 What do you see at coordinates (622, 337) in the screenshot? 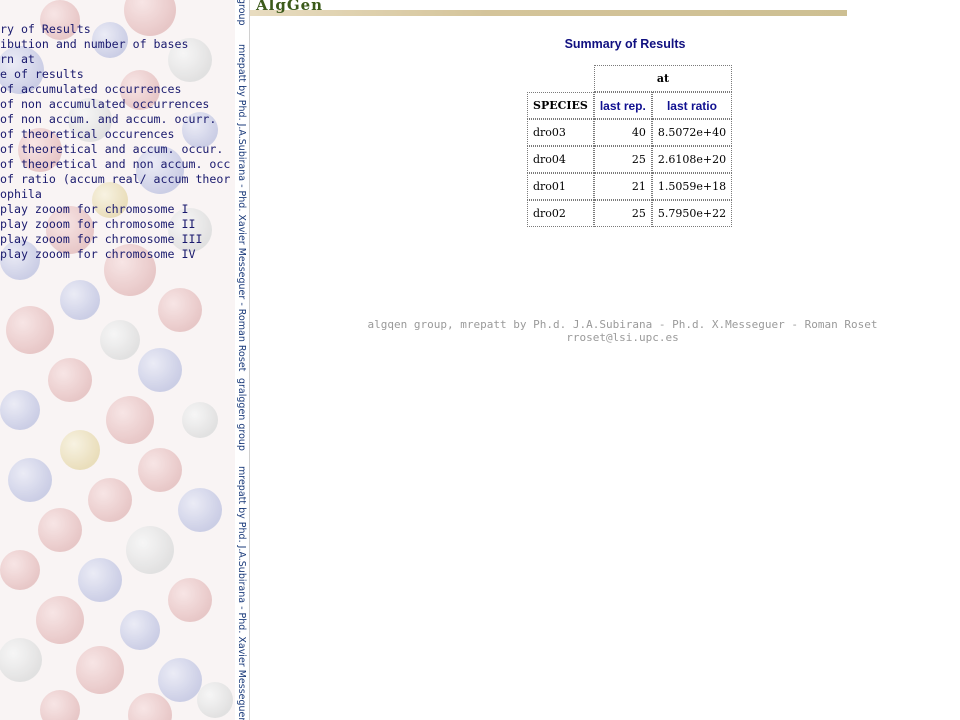
I see `footer-email: rroset@lsi.upc.es` at bounding box center [622, 337].